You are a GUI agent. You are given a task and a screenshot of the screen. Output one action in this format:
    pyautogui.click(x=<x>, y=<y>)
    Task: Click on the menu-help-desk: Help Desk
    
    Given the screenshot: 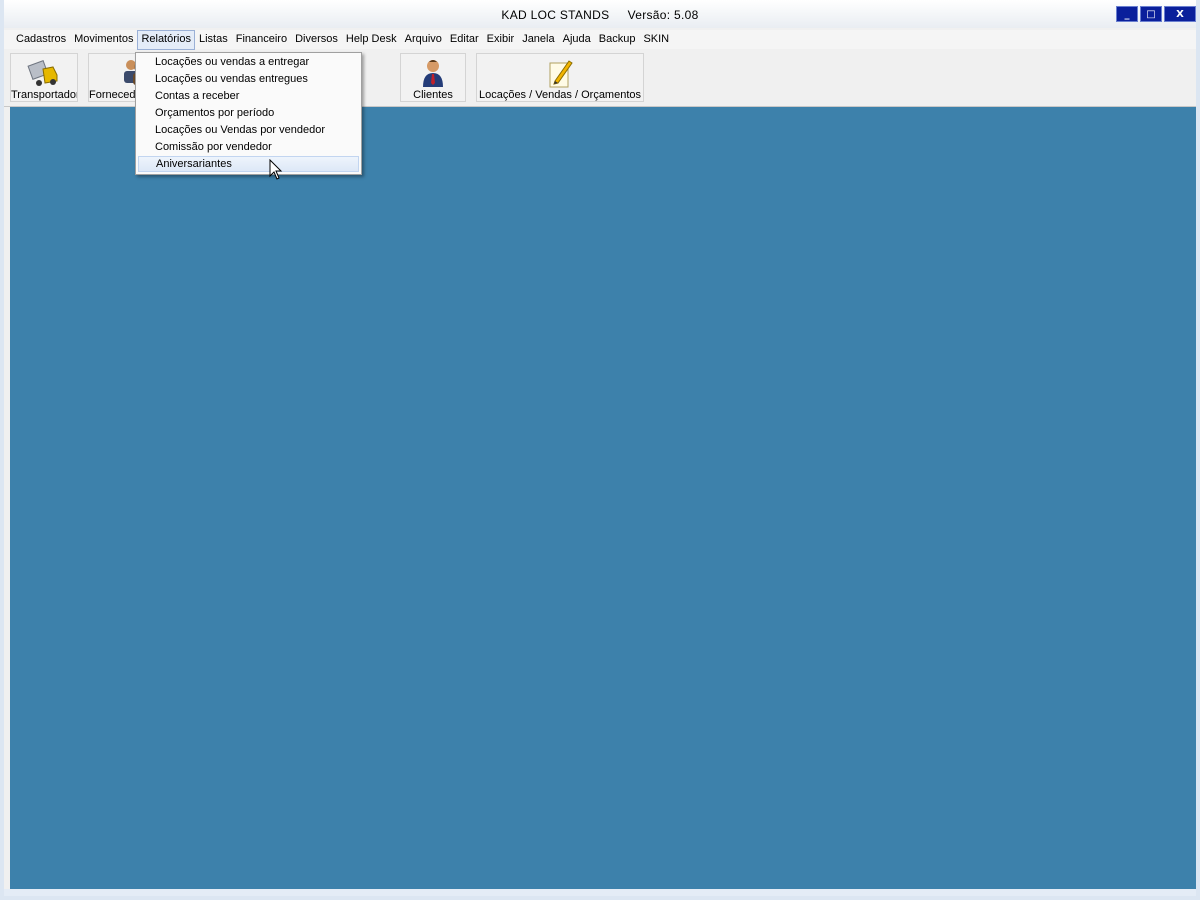 What is the action you would take?
    pyautogui.click(x=371, y=39)
    